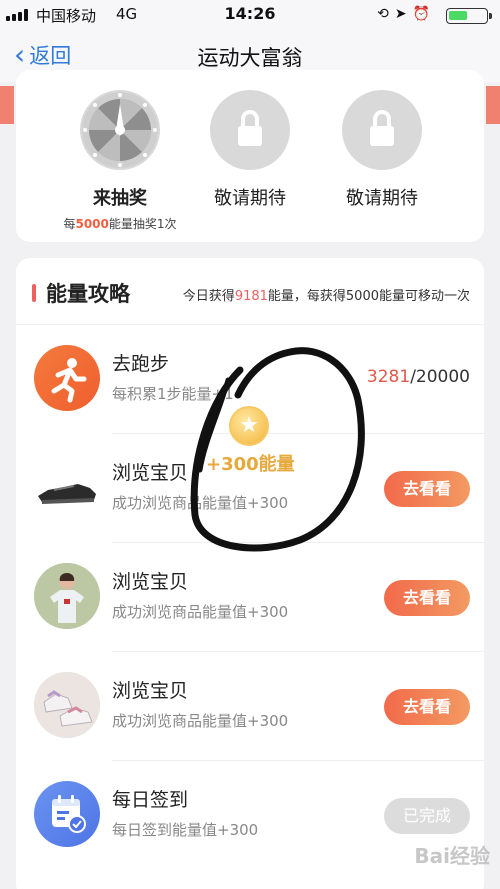  I want to click on status-icons: ⟲➤⏰, so click(406, 14).